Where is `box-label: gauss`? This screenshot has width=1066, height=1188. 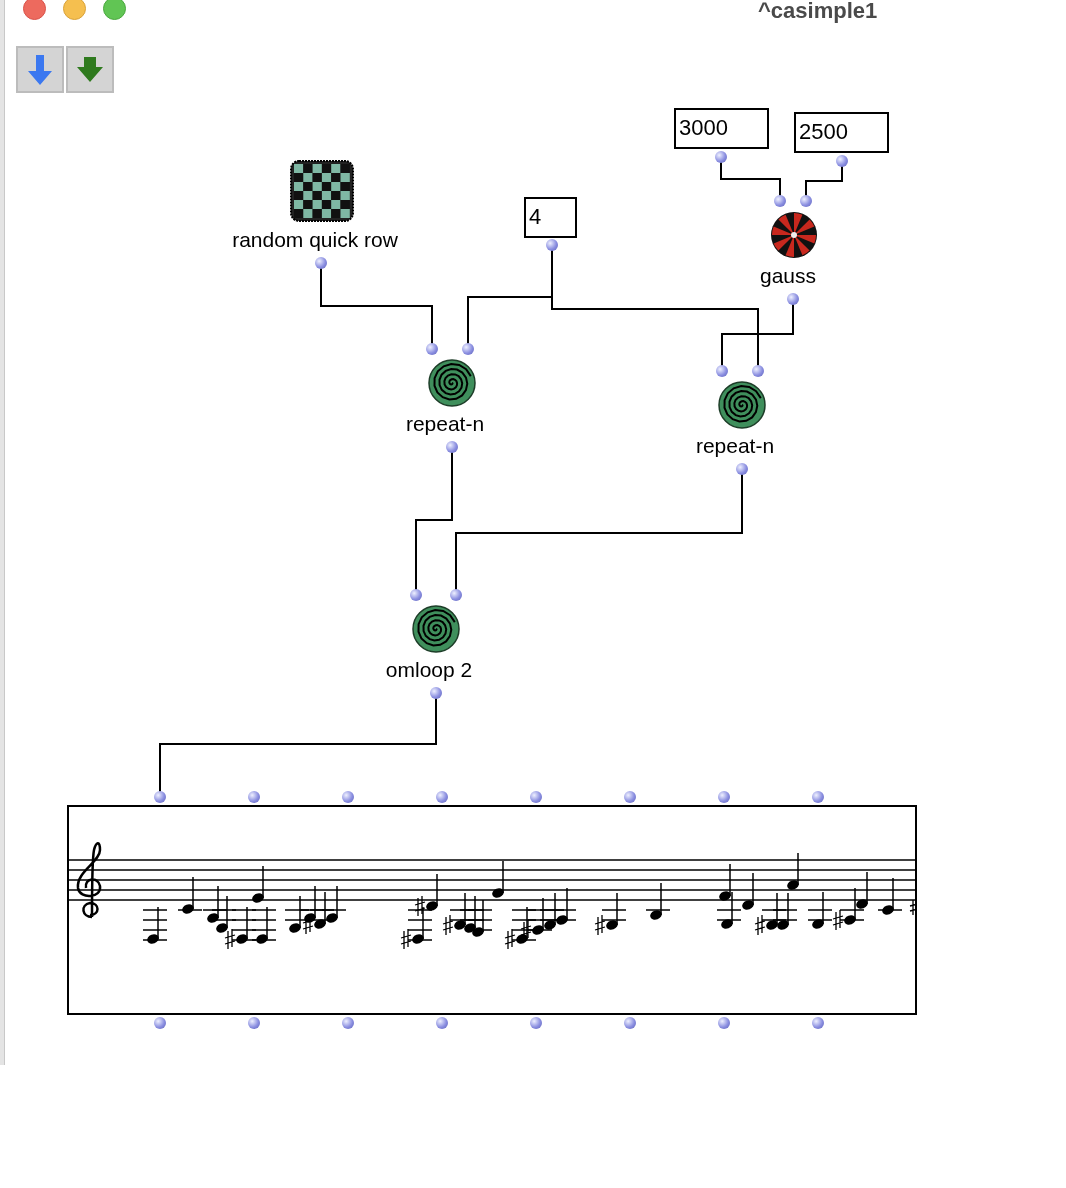
box-label: gauss is located at coordinates (788, 275).